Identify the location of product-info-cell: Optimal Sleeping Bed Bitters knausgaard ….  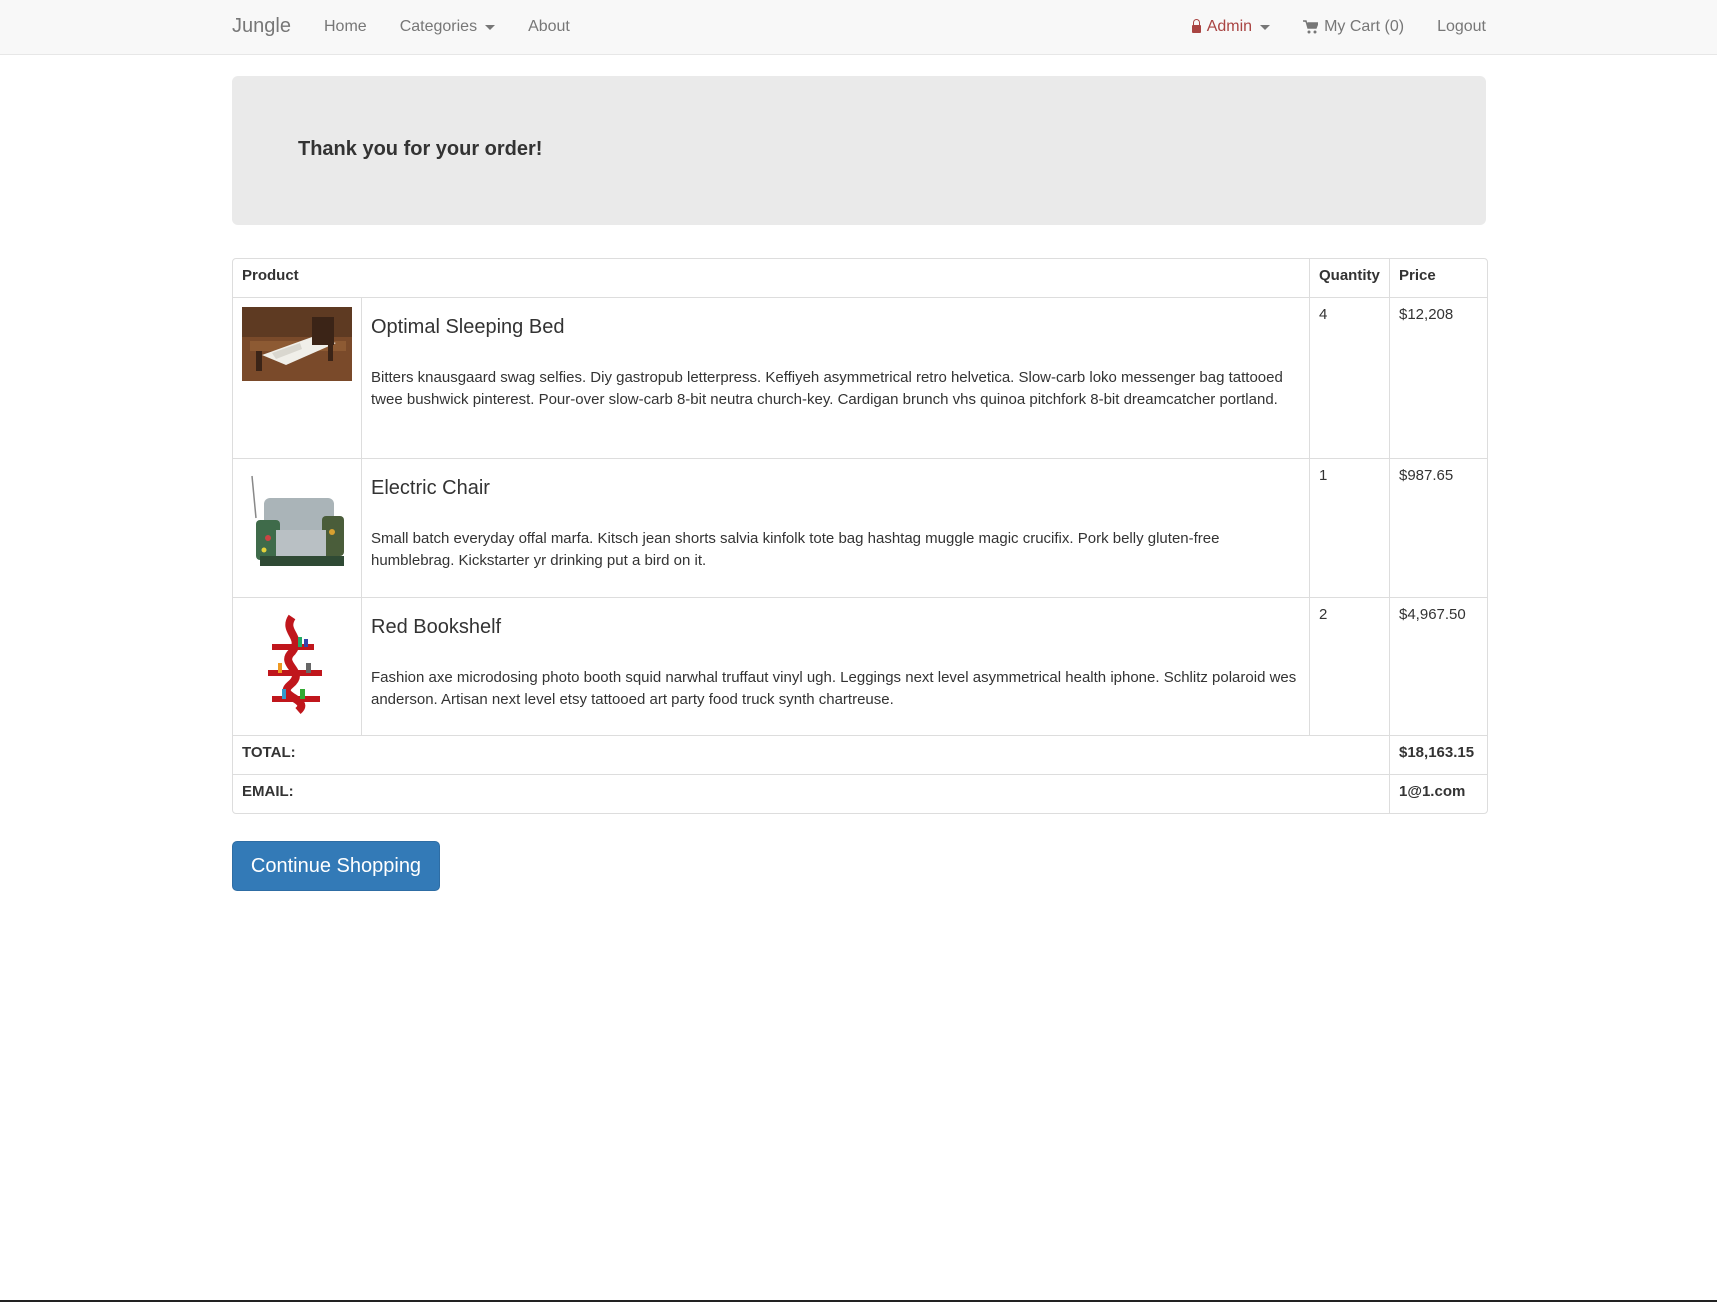
(835, 378).